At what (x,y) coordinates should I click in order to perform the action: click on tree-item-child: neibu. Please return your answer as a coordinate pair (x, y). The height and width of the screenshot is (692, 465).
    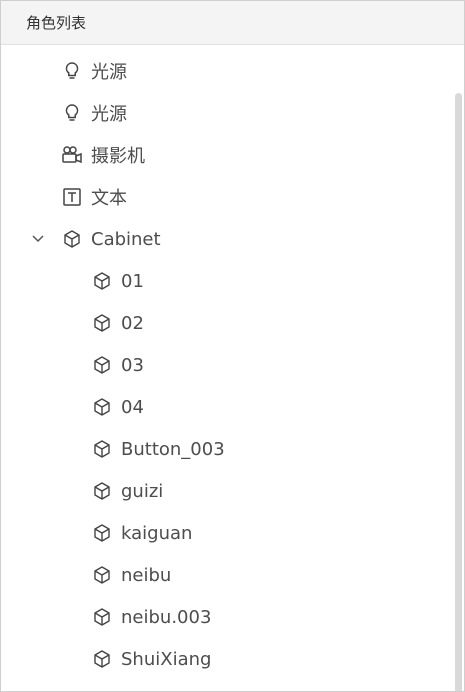
    Looking at the image, I should click on (226, 575).